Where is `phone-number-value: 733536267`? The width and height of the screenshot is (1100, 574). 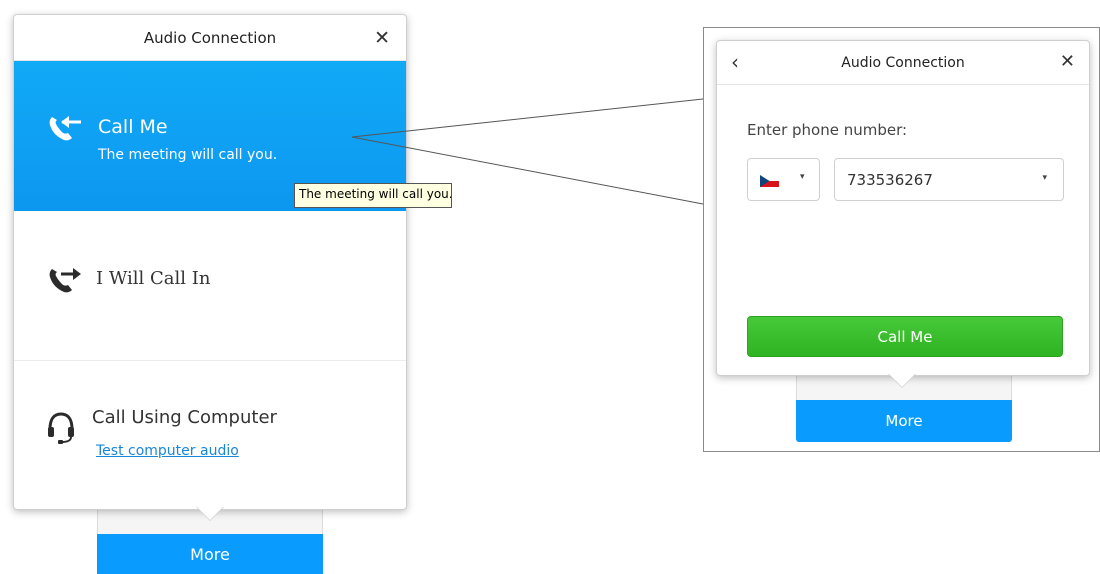
phone-number-value: 733536267 is located at coordinates (890, 180).